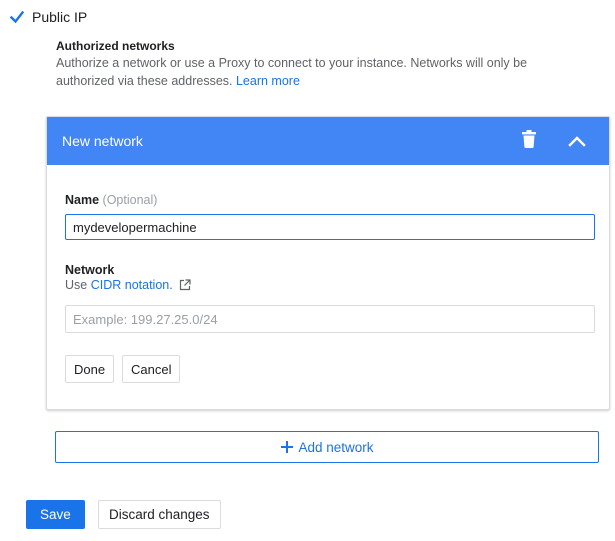 This screenshot has height=541, width=615. Describe the element at coordinates (76, 285) in the screenshot. I see `network-hint-prefix: Use` at that location.